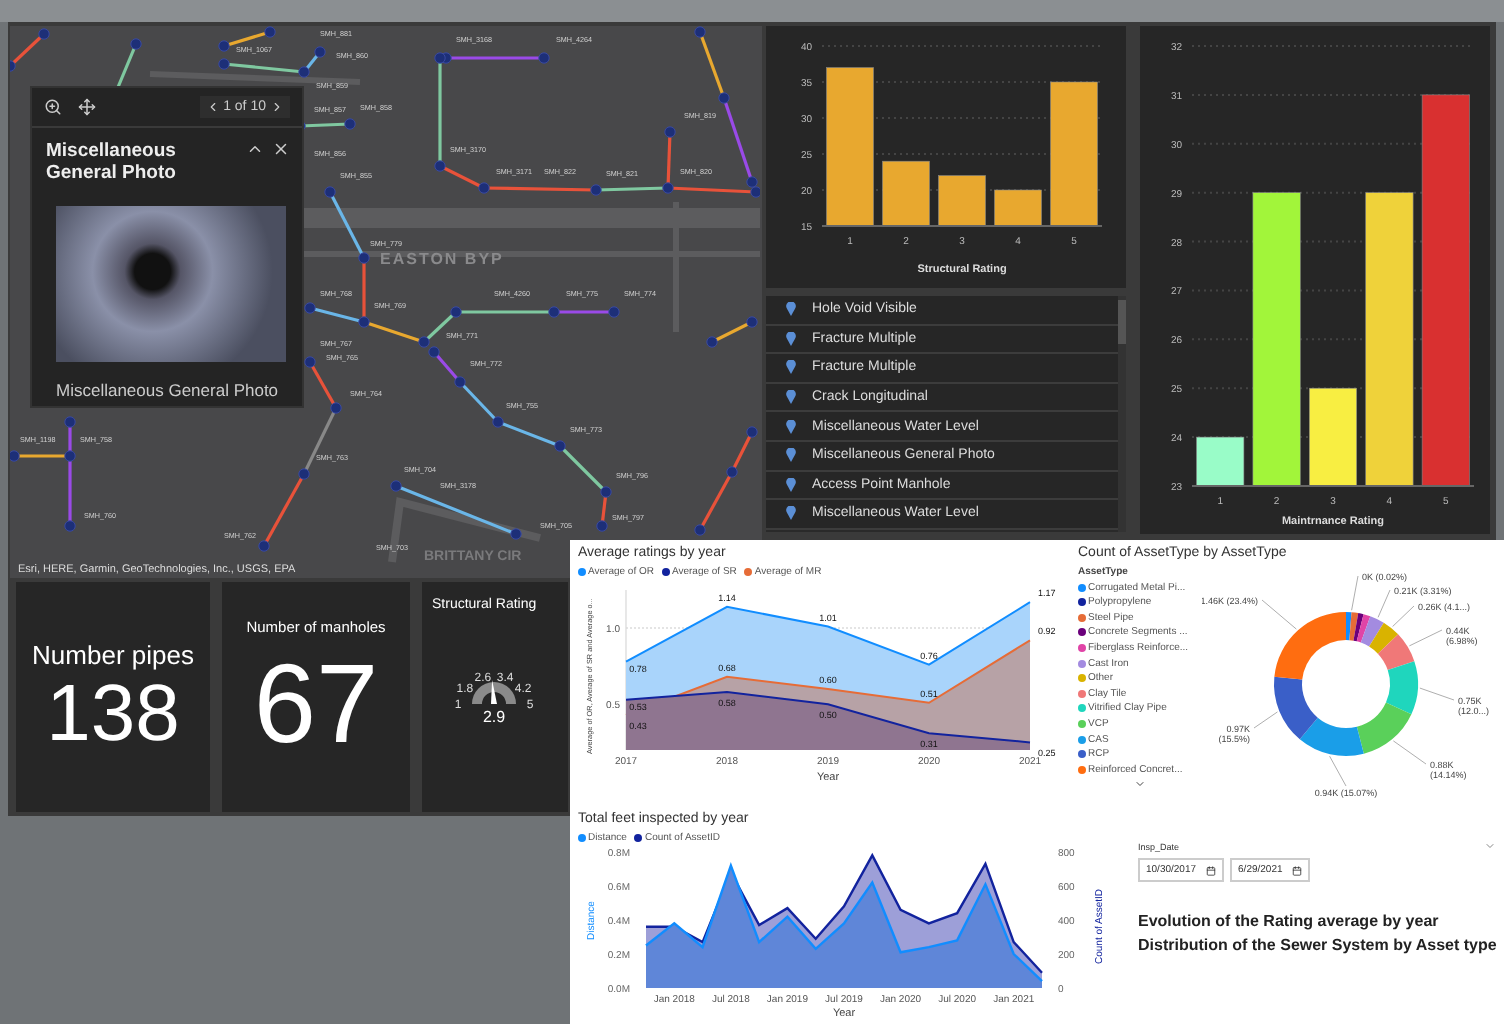  I want to click on close-icon, so click(281, 149).